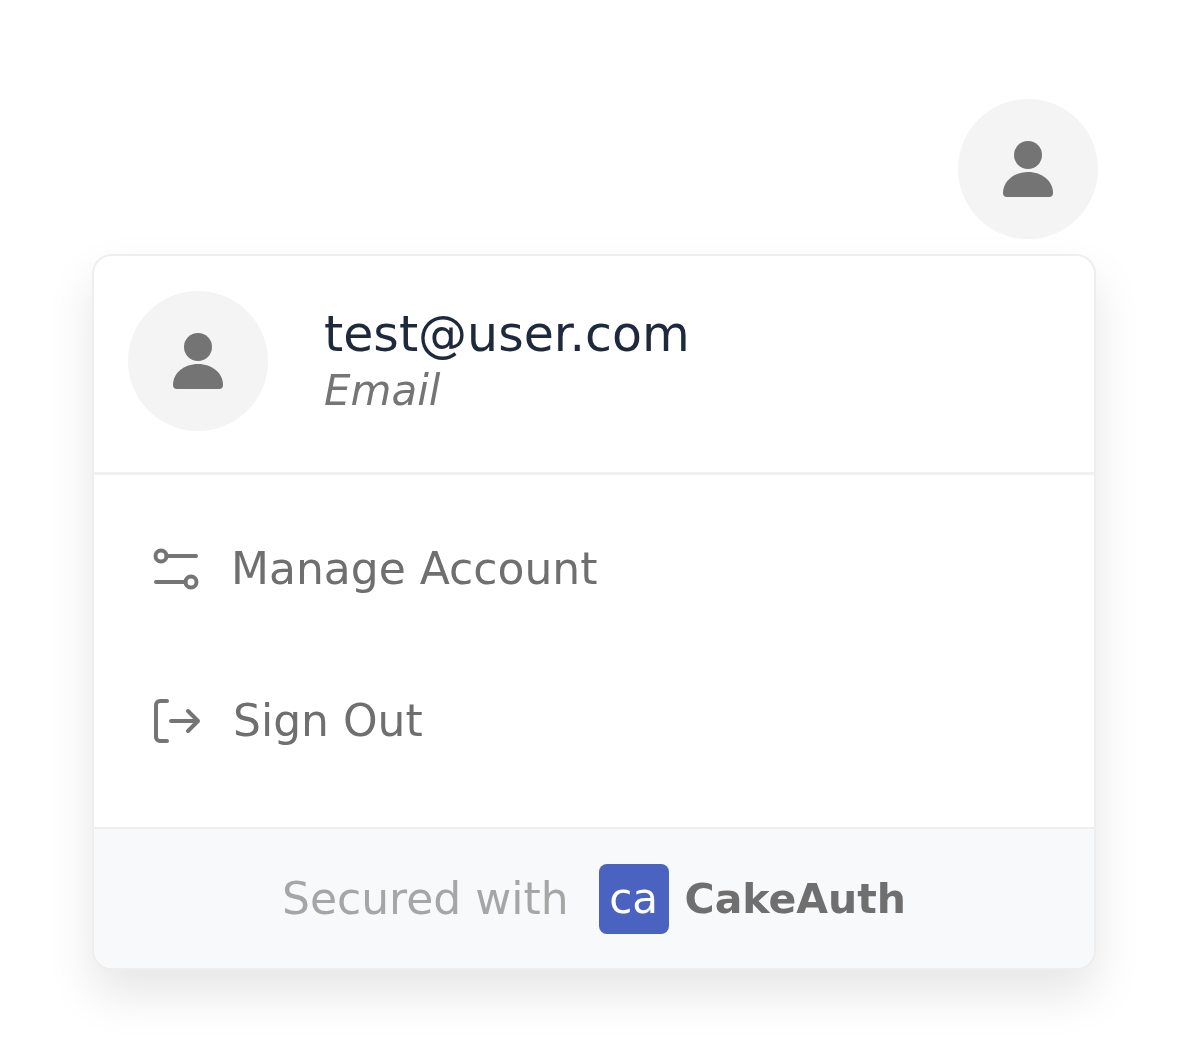 The image size is (1192, 1064). What do you see at coordinates (383, 391) in the screenshot?
I see `email-label: Email` at bounding box center [383, 391].